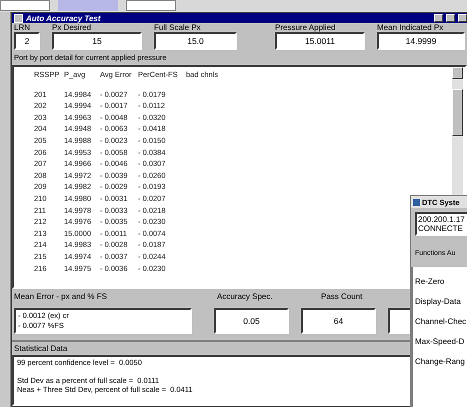 Image resolution: width=467 pixels, height=407 pixels. I want to click on scroll-thumb, so click(457, 112).